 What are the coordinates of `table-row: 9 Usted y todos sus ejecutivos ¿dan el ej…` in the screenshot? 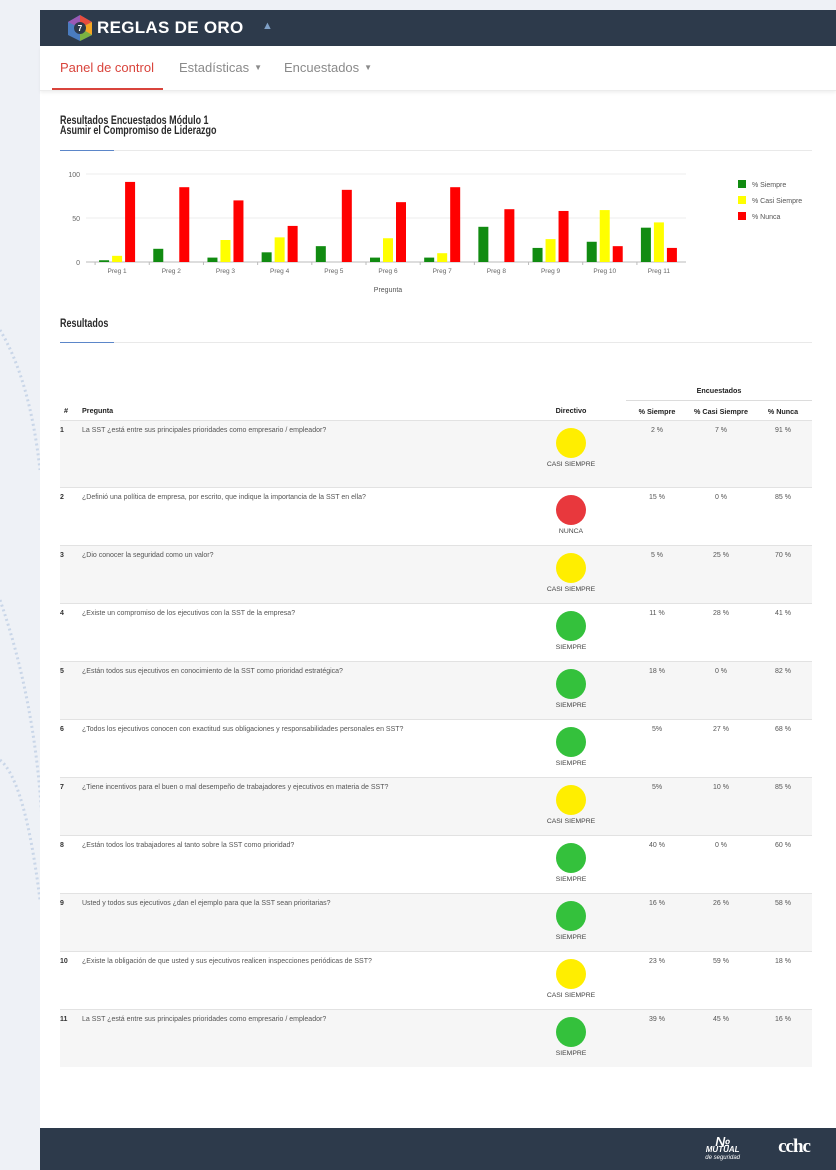 It's located at (436, 921).